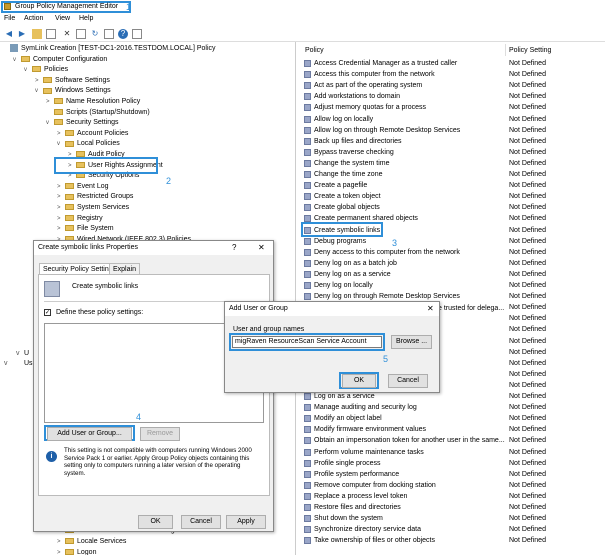  What do you see at coordinates (98, 113) in the screenshot?
I see `tree-item: Scripts (Startup/Shutdown)` at bounding box center [98, 113].